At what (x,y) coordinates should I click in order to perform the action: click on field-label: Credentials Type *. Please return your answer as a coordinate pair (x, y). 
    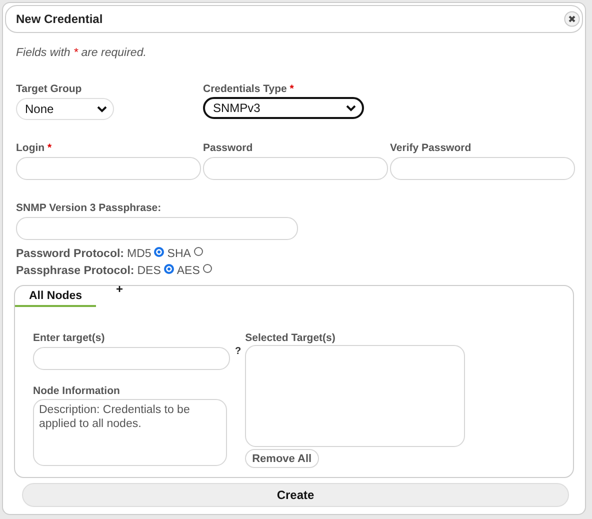
    Looking at the image, I should click on (249, 89).